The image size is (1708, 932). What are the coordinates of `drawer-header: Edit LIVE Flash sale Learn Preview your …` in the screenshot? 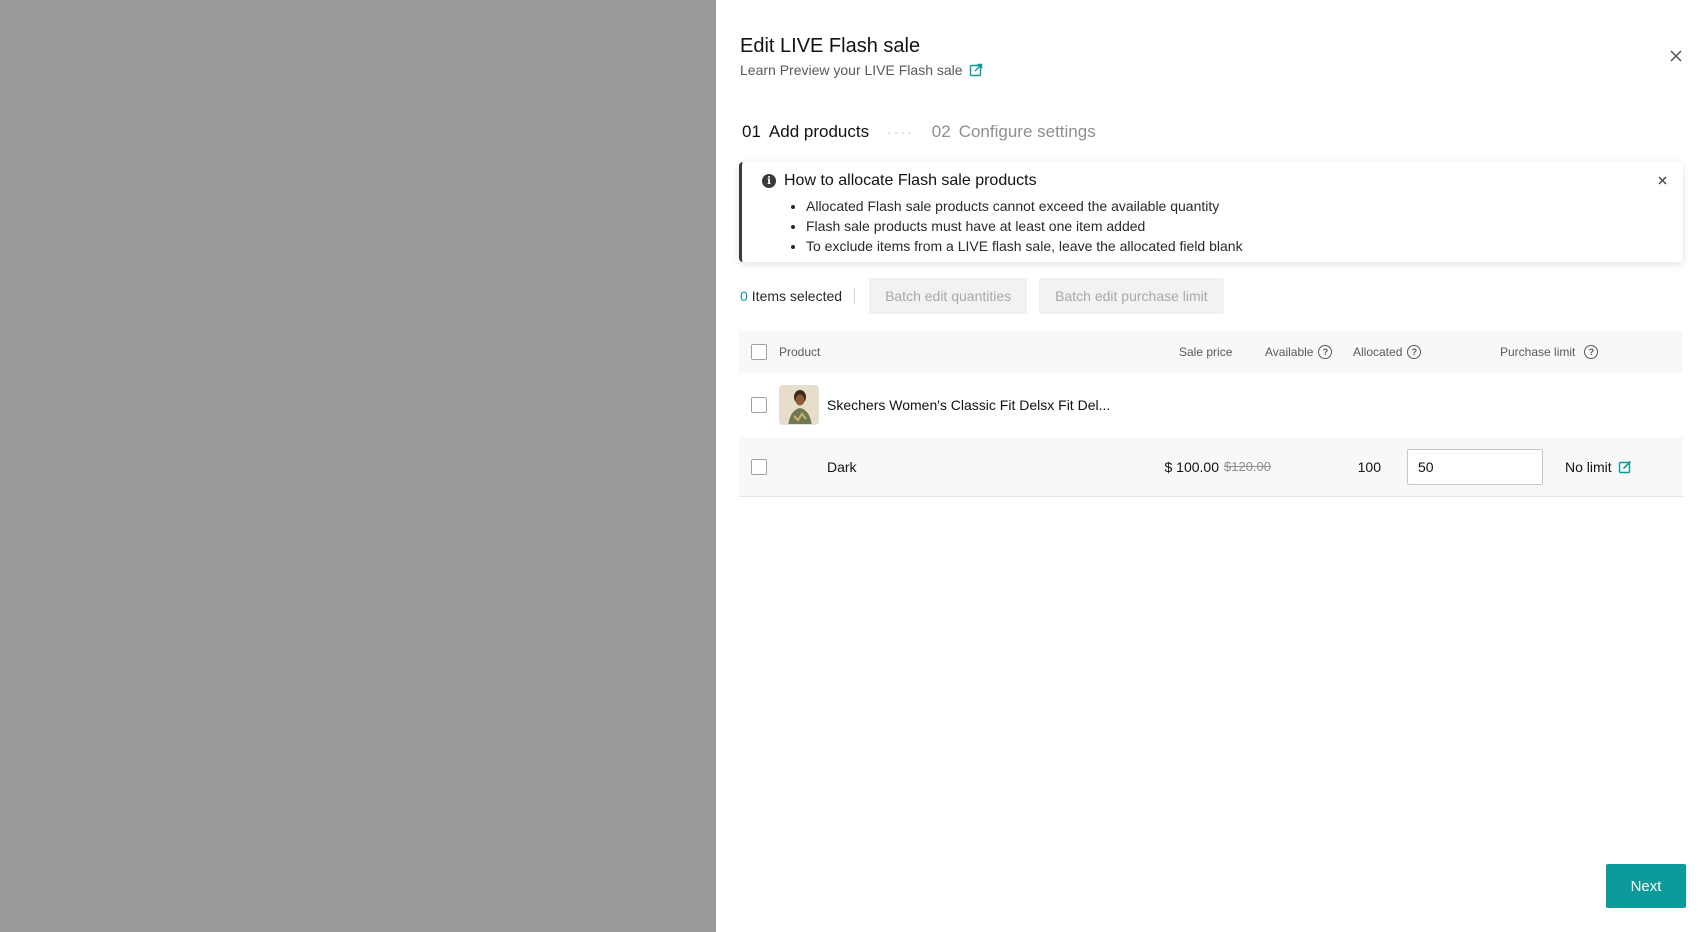 It's located at (861, 55).